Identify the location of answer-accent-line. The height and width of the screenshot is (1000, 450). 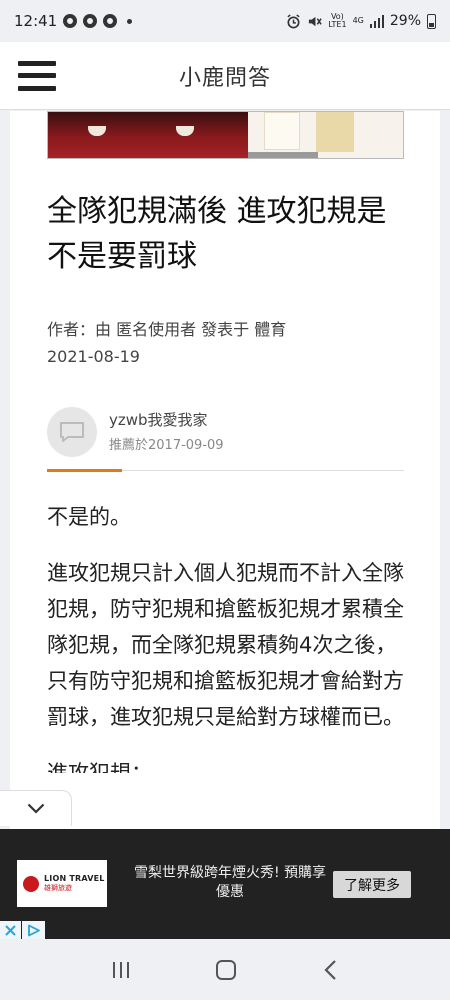
(84, 470).